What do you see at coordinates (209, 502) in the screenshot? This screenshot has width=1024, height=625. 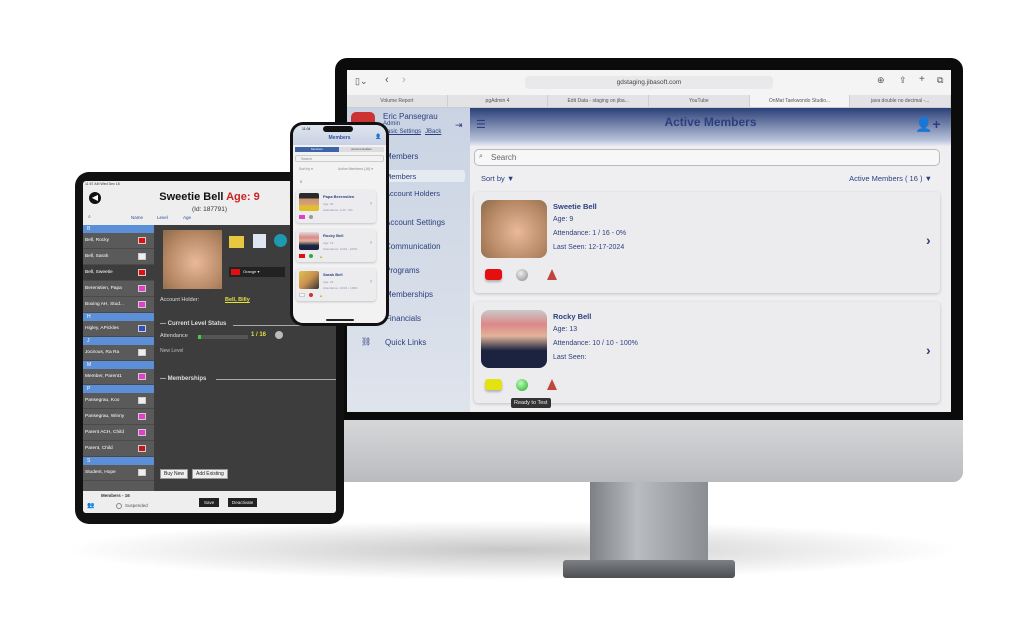 I see `save-button: Save` at bounding box center [209, 502].